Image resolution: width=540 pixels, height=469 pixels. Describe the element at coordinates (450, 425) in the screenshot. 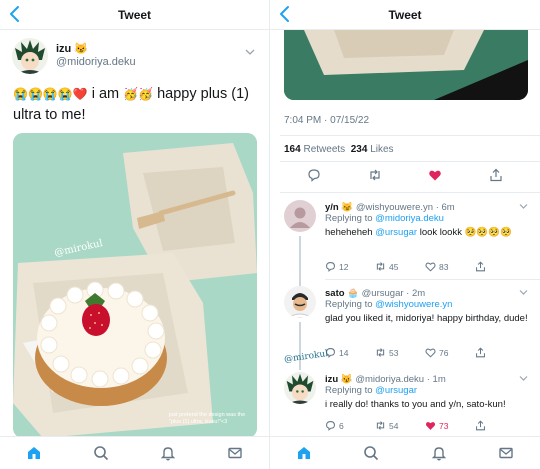

I see `like-button: 73` at that location.